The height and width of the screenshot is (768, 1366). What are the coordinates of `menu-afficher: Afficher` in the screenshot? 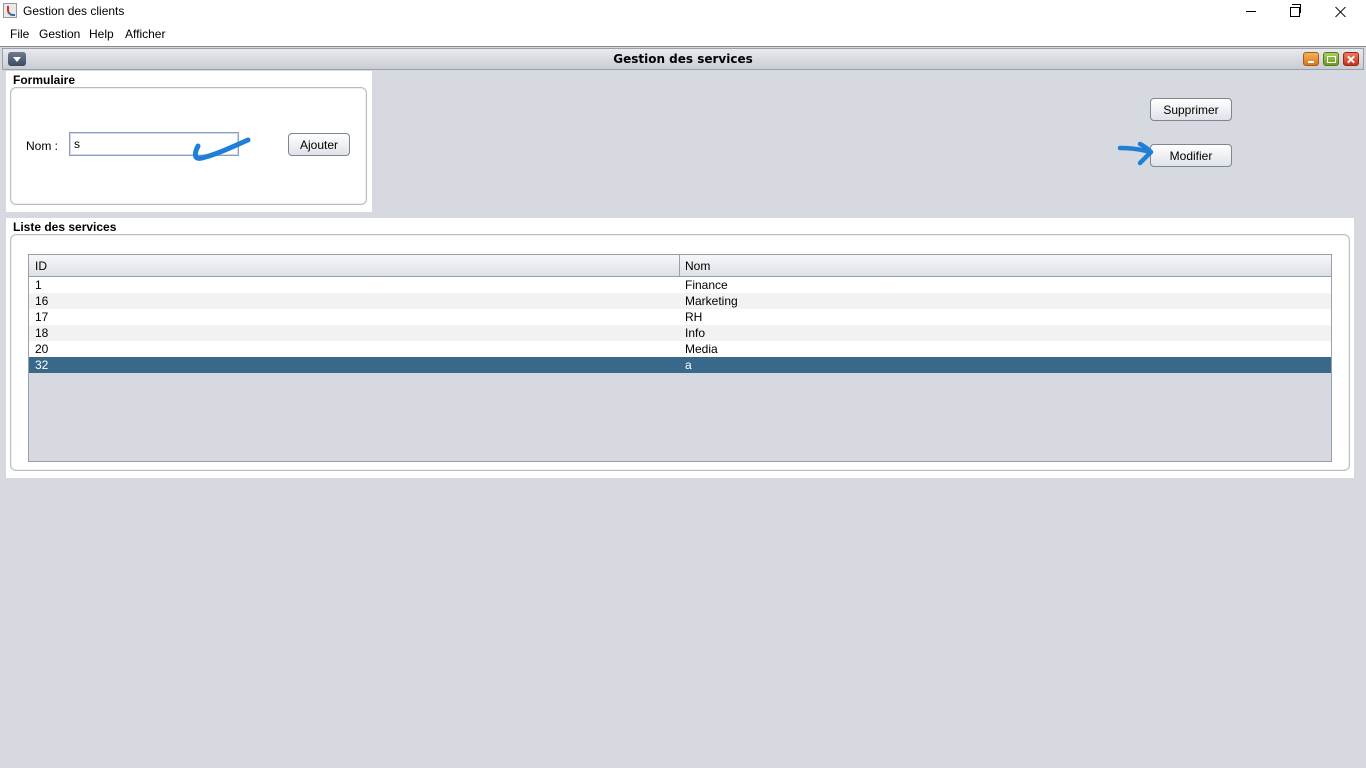 It's located at (145, 34).